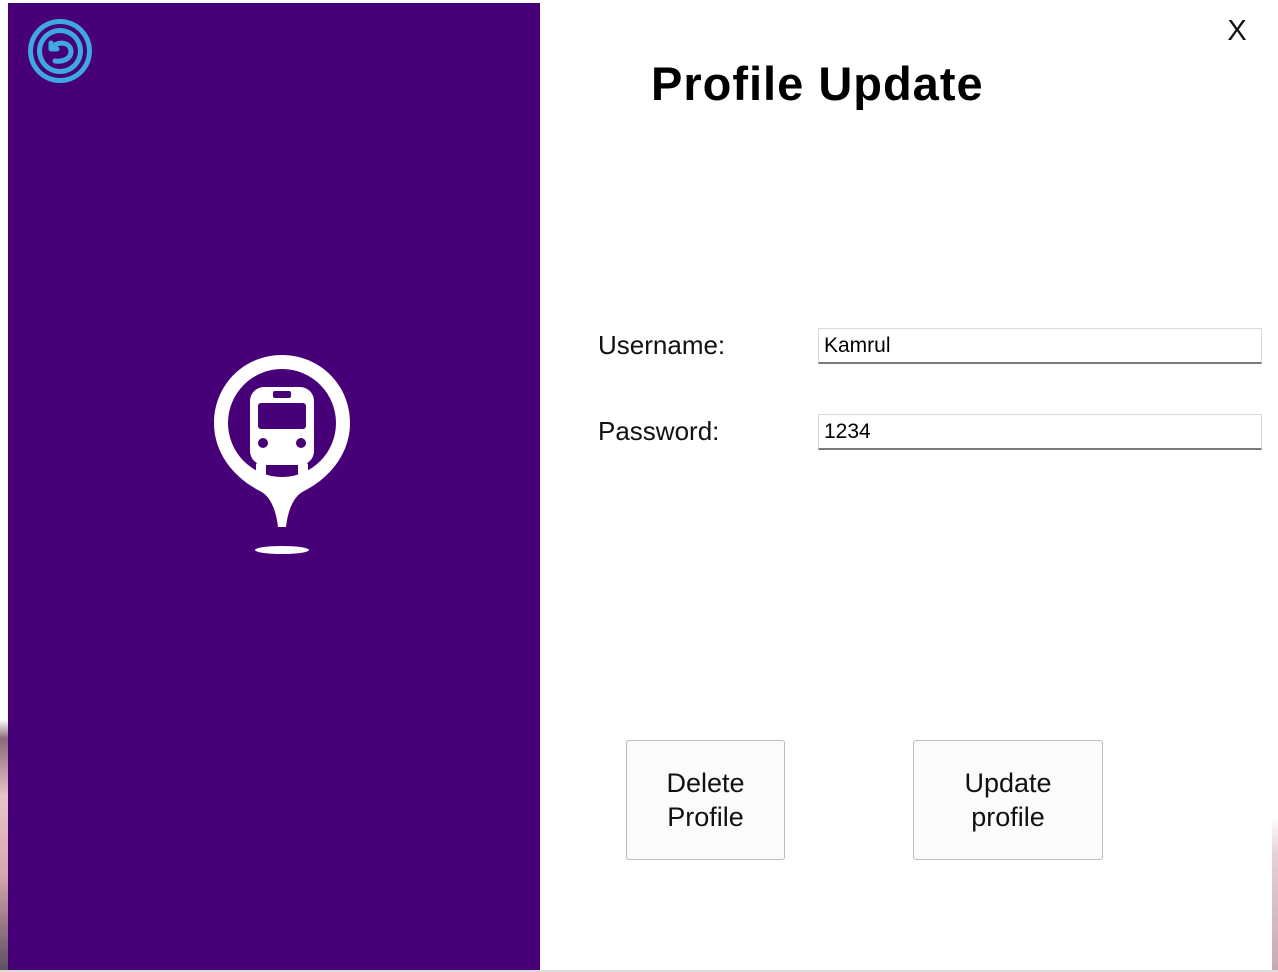  Describe the element at coordinates (1008, 783) in the screenshot. I see `update-button-line1: Update` at that location.